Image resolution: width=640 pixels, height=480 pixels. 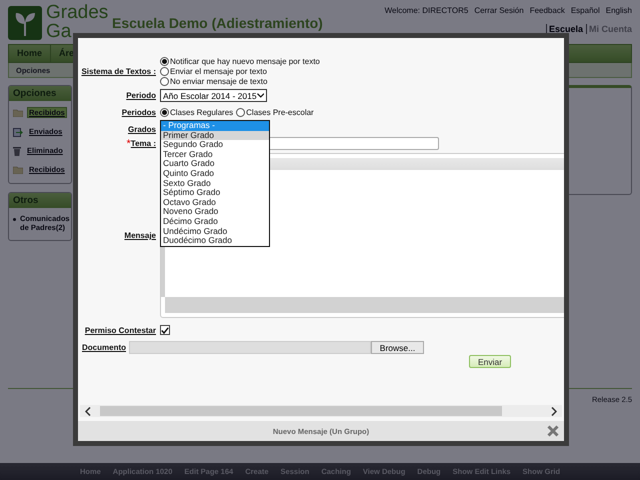 What do you see at coordinates (490, 361) in the screenshot?
I see `send-button: Enviar` at bounding box center [490, 361].